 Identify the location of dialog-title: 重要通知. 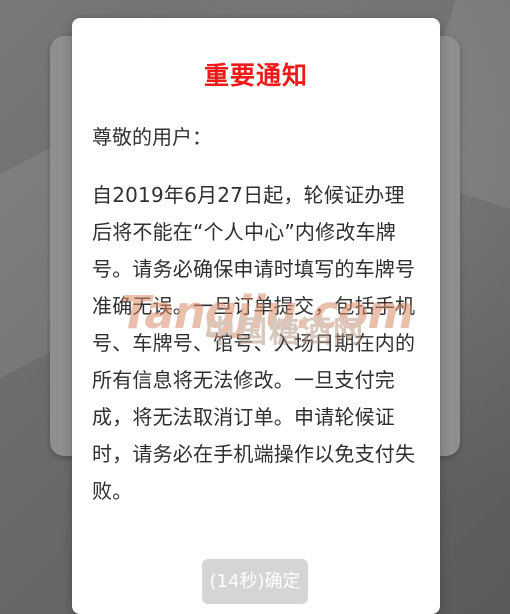
(255, 75).